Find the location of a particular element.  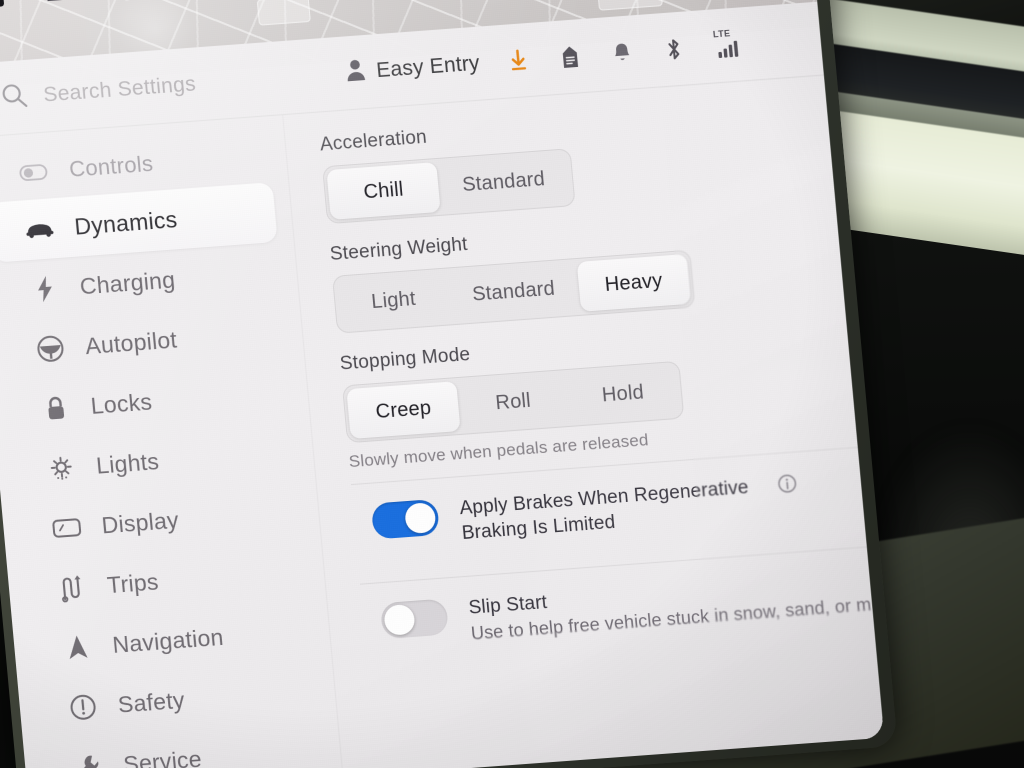

steering-option-standard: Standard is located at coordinates (513, 291).